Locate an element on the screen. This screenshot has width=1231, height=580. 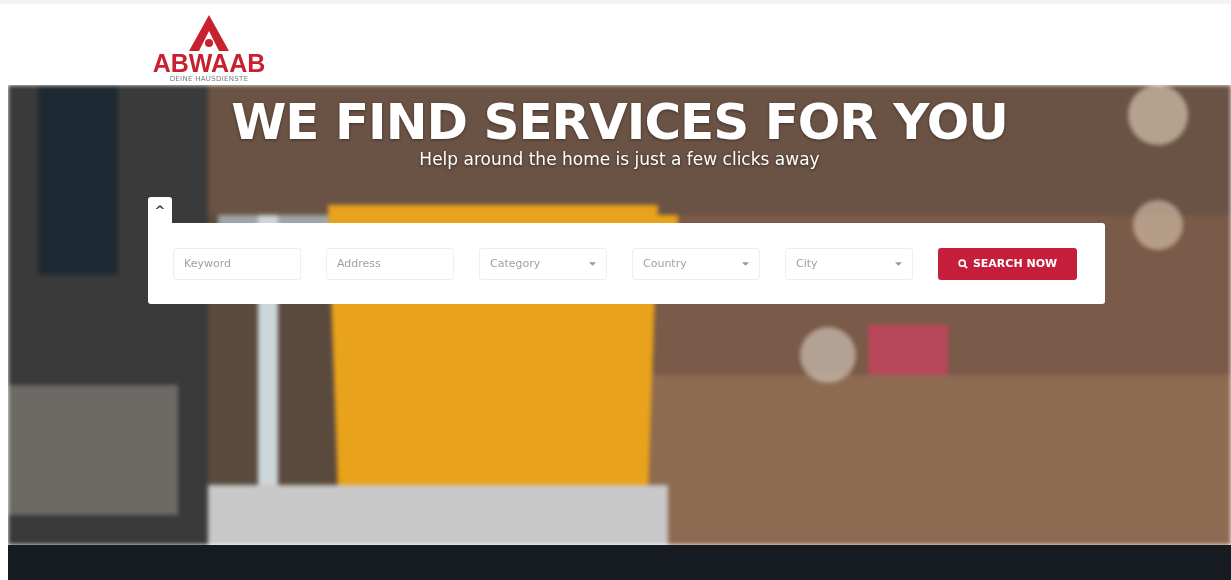
search-button: SEARCH NOW is located at coordinates (1007, 263).